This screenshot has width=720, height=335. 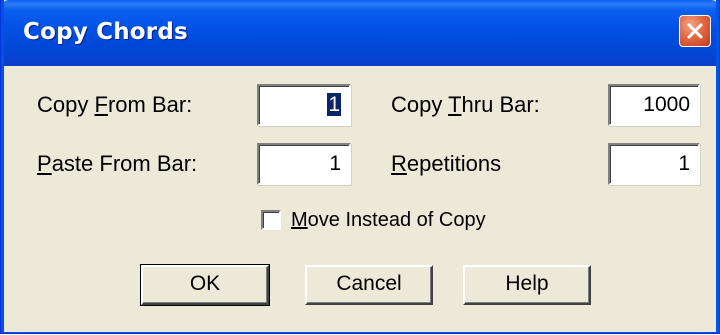 What do you see at coordinates (717, 166) in the screenshot?
I see `window-frame-right` at bounding box center [717, 166].